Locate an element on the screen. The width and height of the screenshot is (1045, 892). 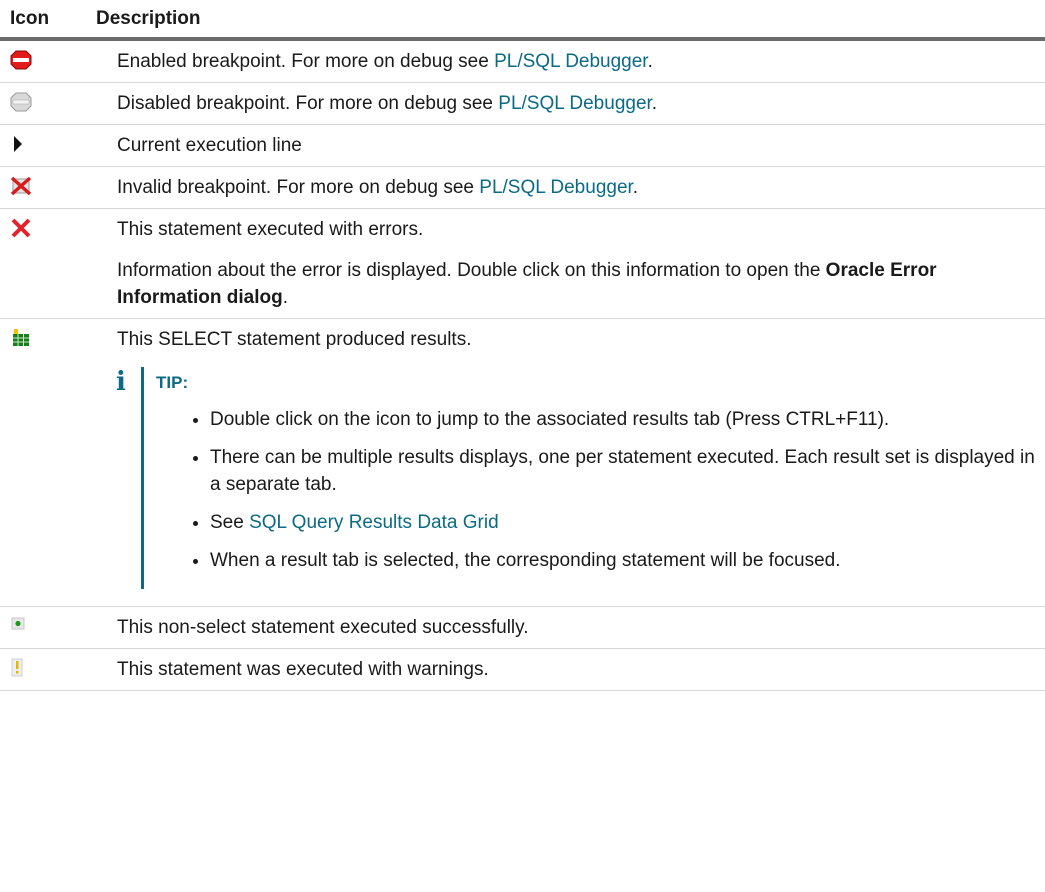
row-description: This statement executed with errors. is located at coordinates (270, 229).